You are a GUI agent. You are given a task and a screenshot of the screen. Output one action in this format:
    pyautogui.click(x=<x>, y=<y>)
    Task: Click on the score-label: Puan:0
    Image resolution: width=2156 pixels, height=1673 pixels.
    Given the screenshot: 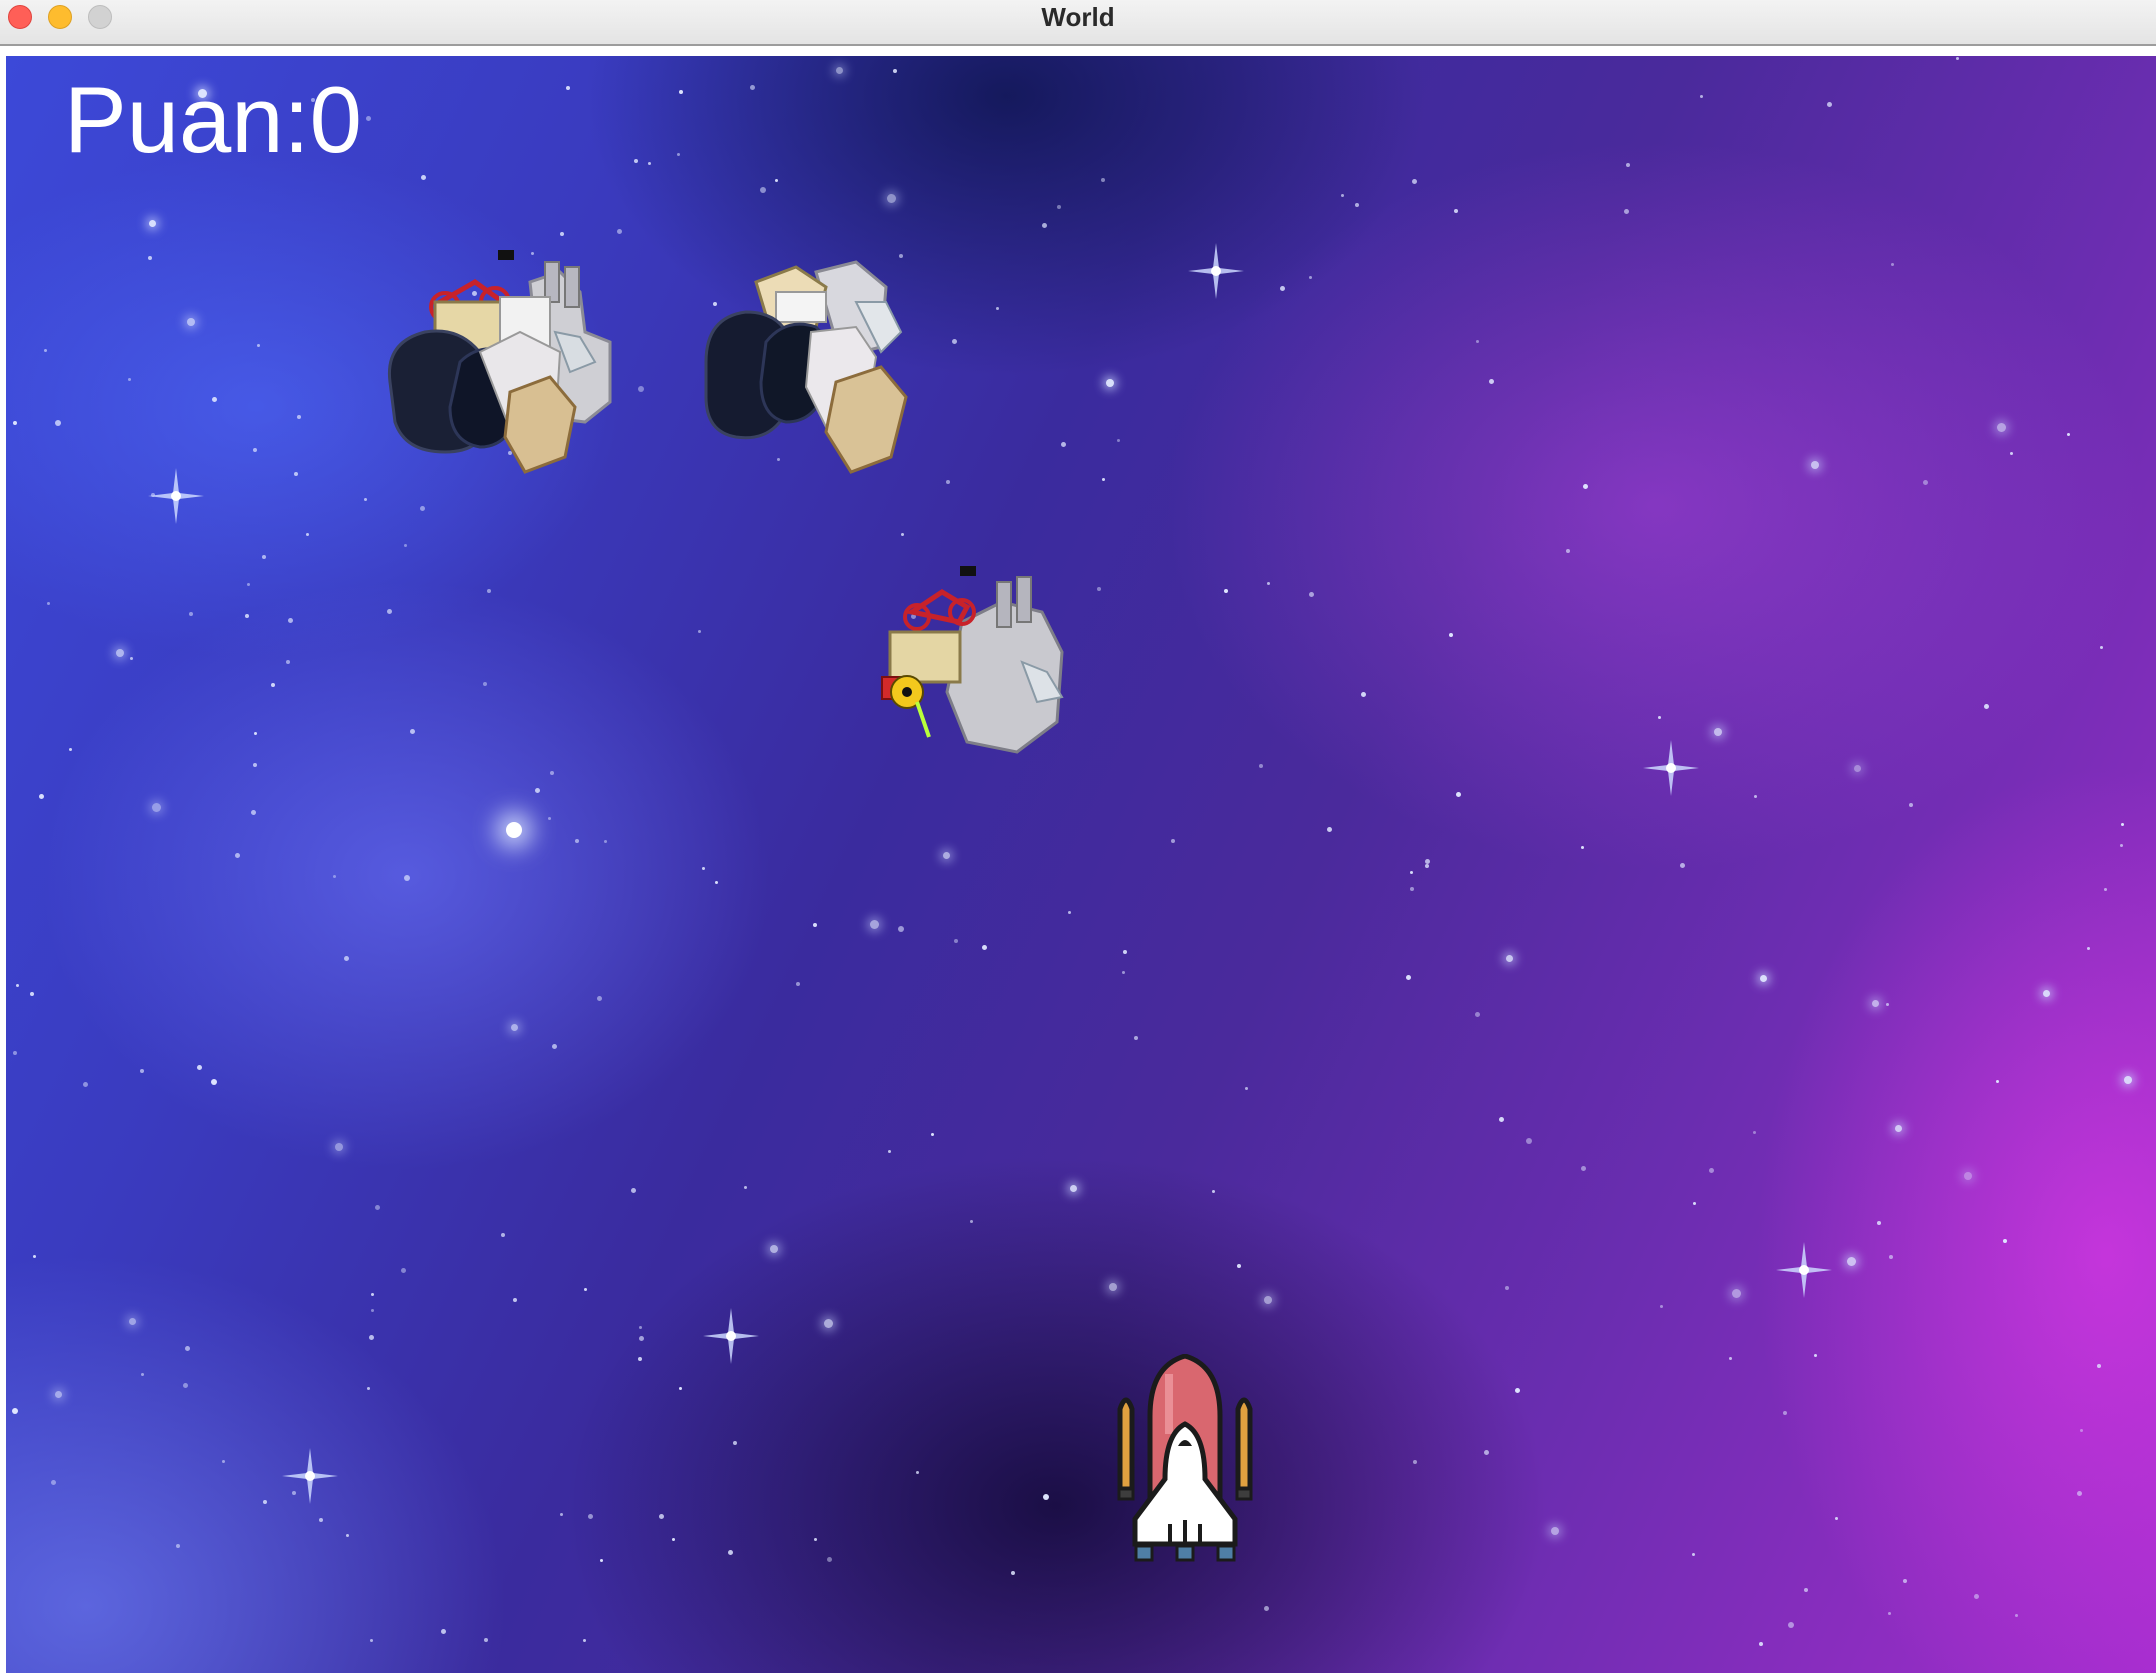 What is the action you would take?
    pyautogui.click(x=213, y=119)
    